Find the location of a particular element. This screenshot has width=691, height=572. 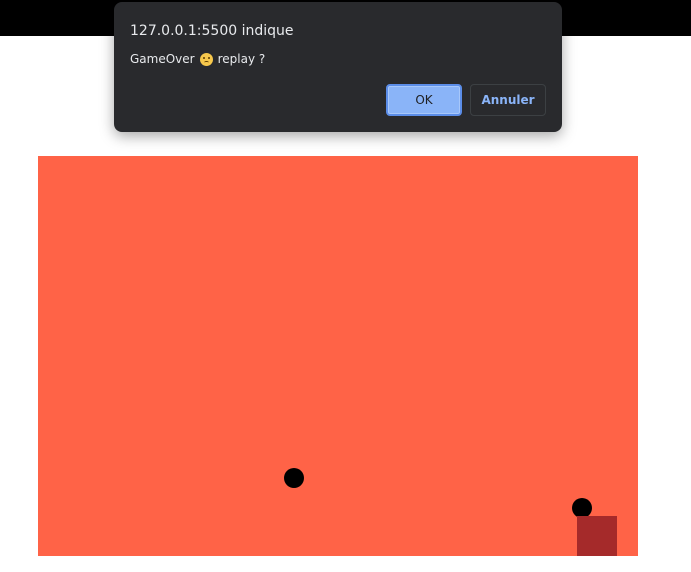

sad-face-mouth is located at coordinates (206, 62).